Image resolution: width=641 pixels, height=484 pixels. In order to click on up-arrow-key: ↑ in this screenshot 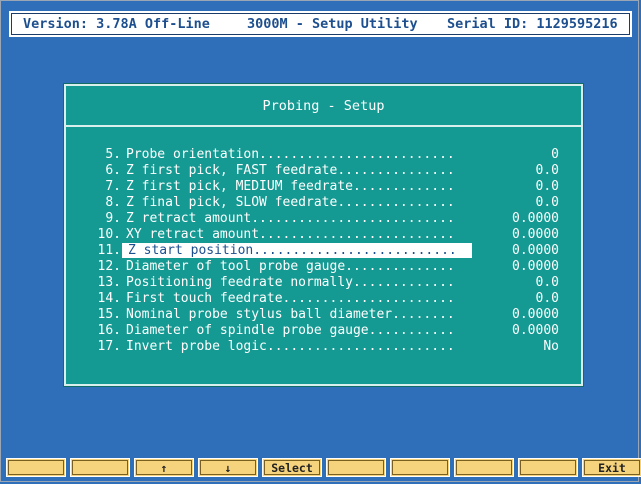, I will do `click(164, 467)`.